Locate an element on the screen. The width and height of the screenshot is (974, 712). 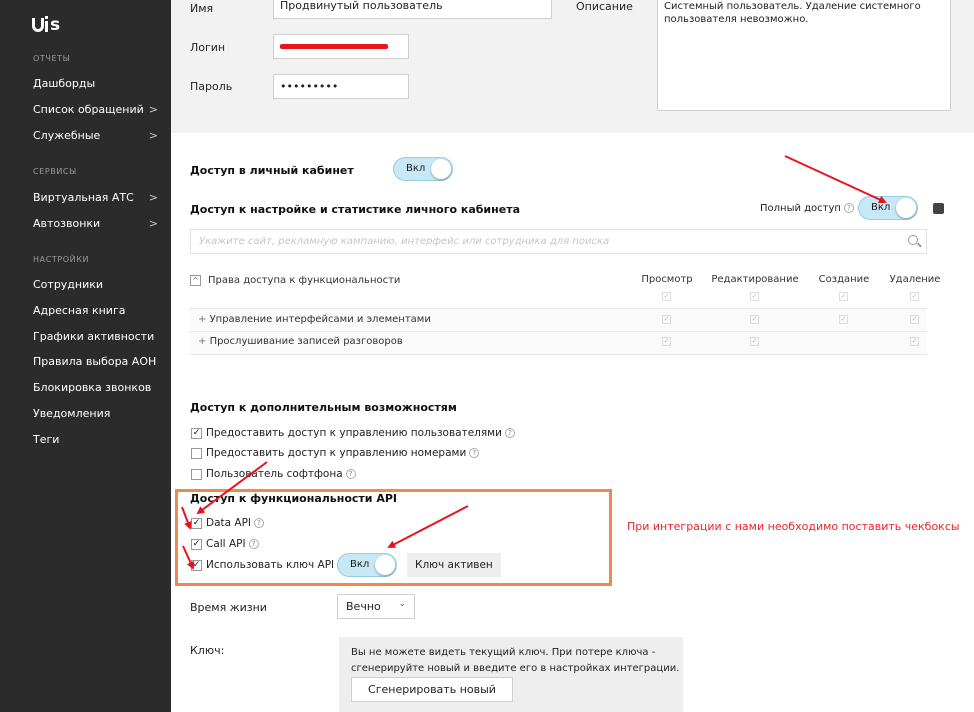
sidebar-item-dashboards: Дашборды is located at coordinates (95, 83).